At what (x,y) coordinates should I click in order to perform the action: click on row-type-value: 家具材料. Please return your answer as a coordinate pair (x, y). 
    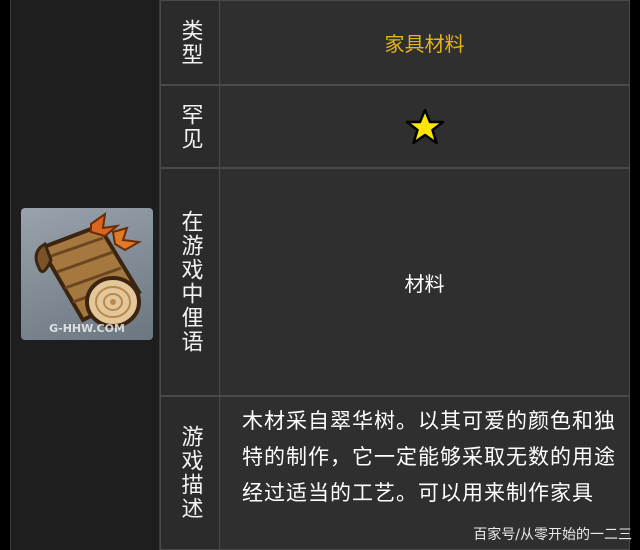
    Looking at the image, I should click on (425, 42).